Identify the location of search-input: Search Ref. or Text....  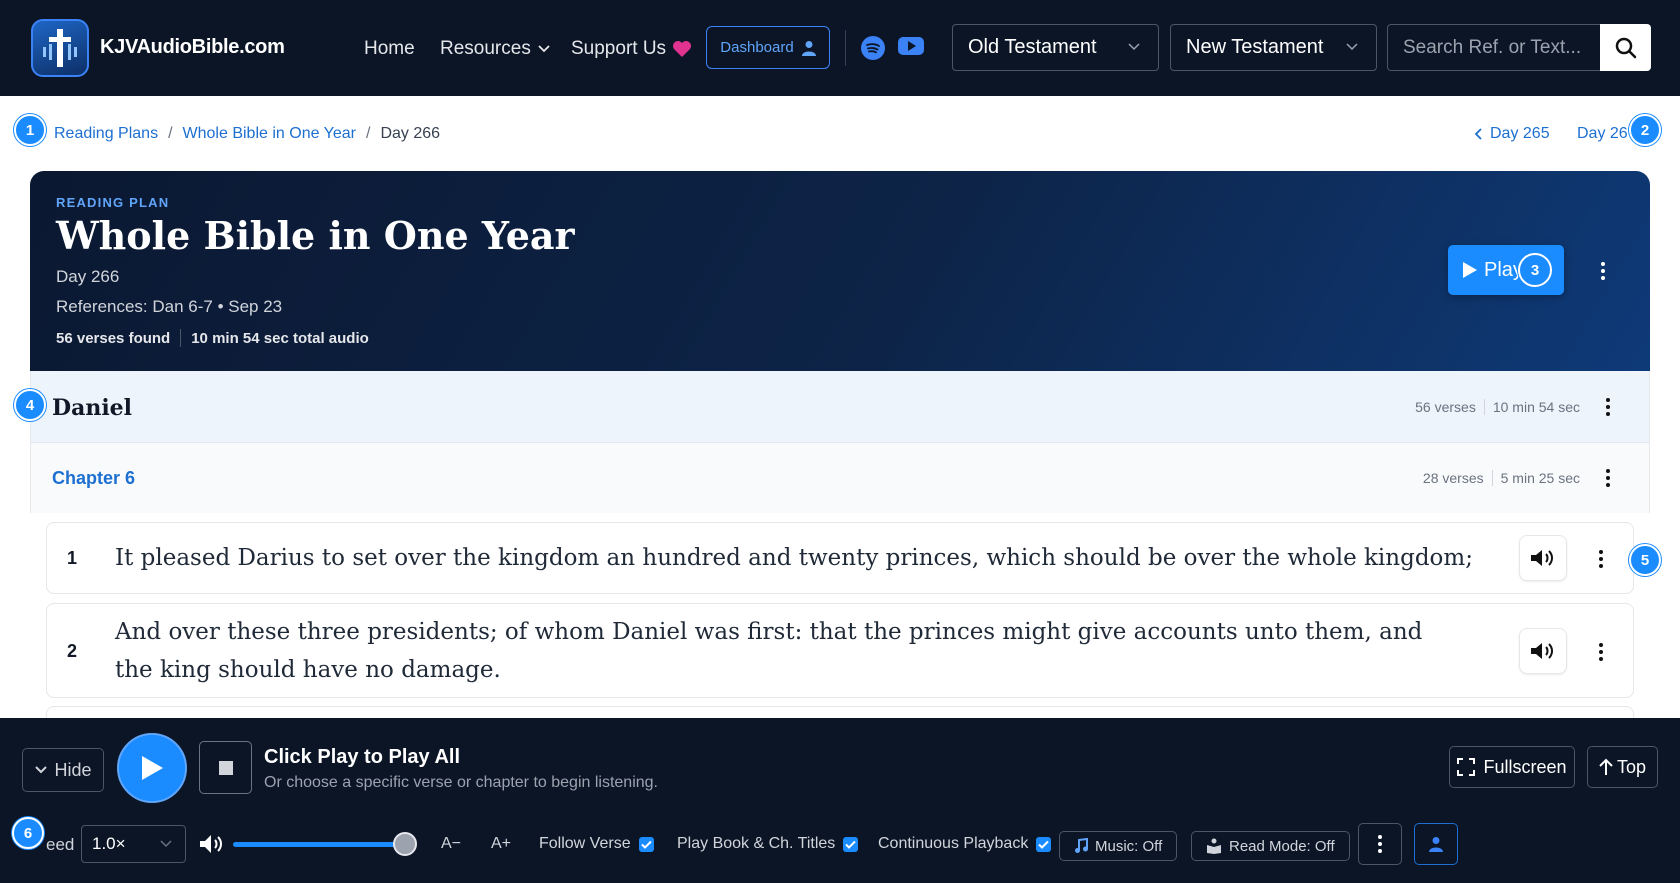
(1493, 47).